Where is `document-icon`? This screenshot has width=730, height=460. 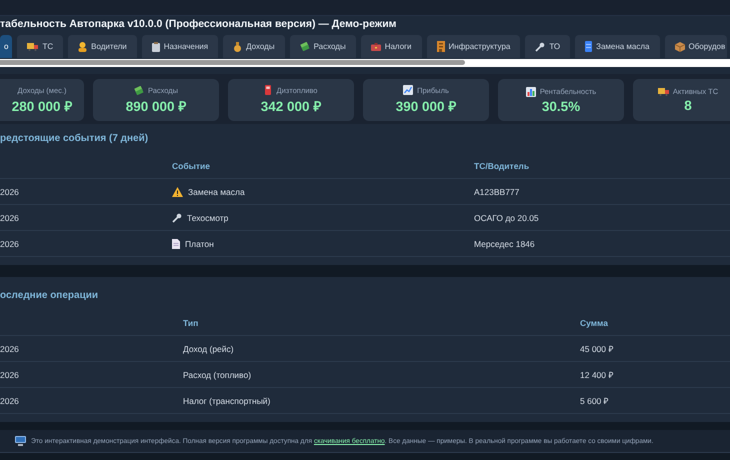 document-icon is located at coordinates (176, 243).